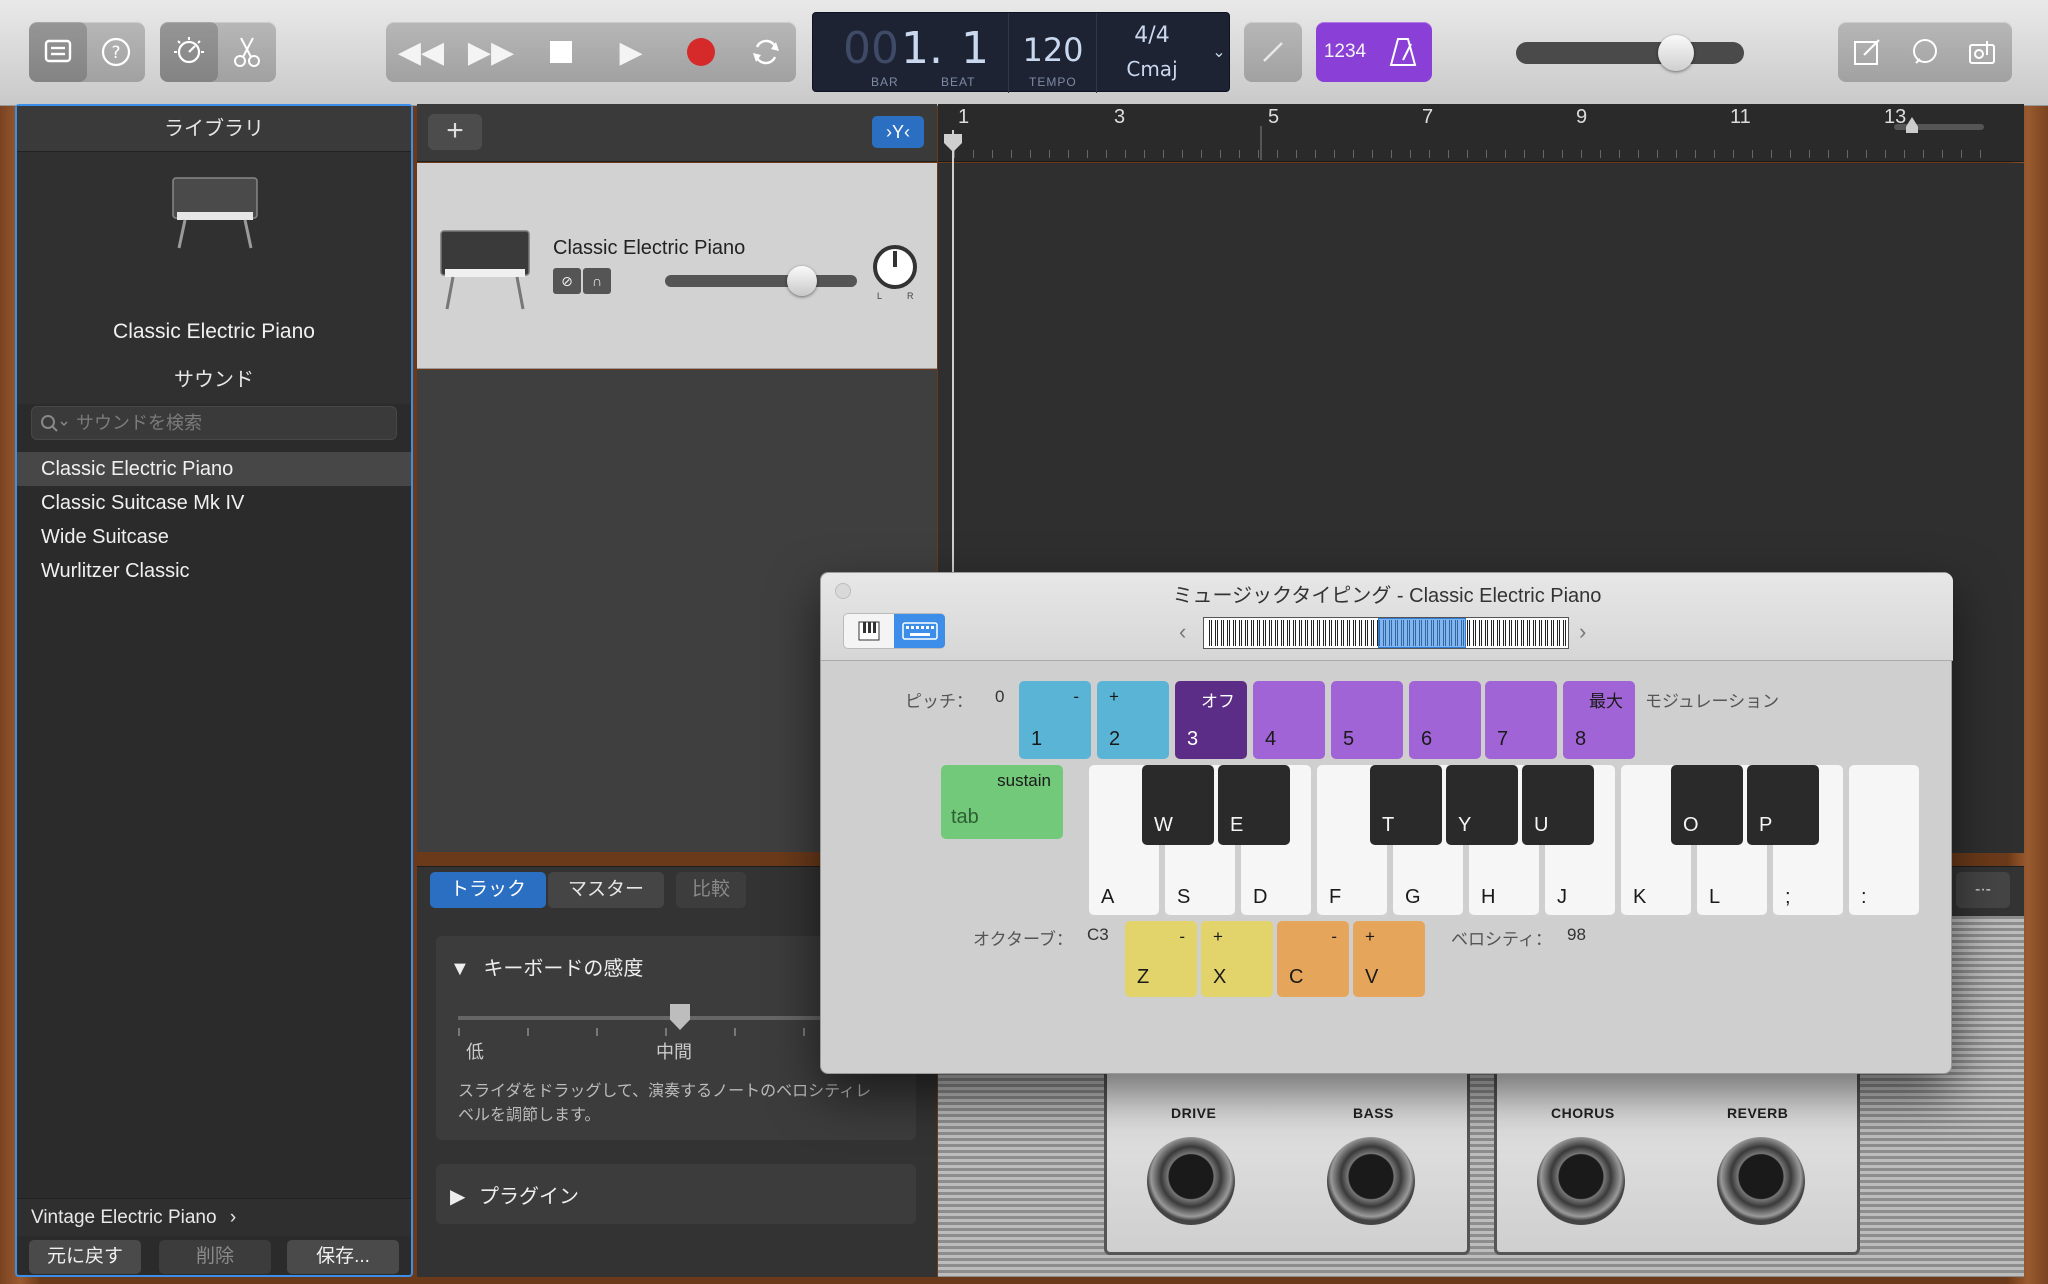 Image resolution: width=2048 pixels, height=1284 pixels. I want to click on velocity-down-key: -C, so click(1313, 959).